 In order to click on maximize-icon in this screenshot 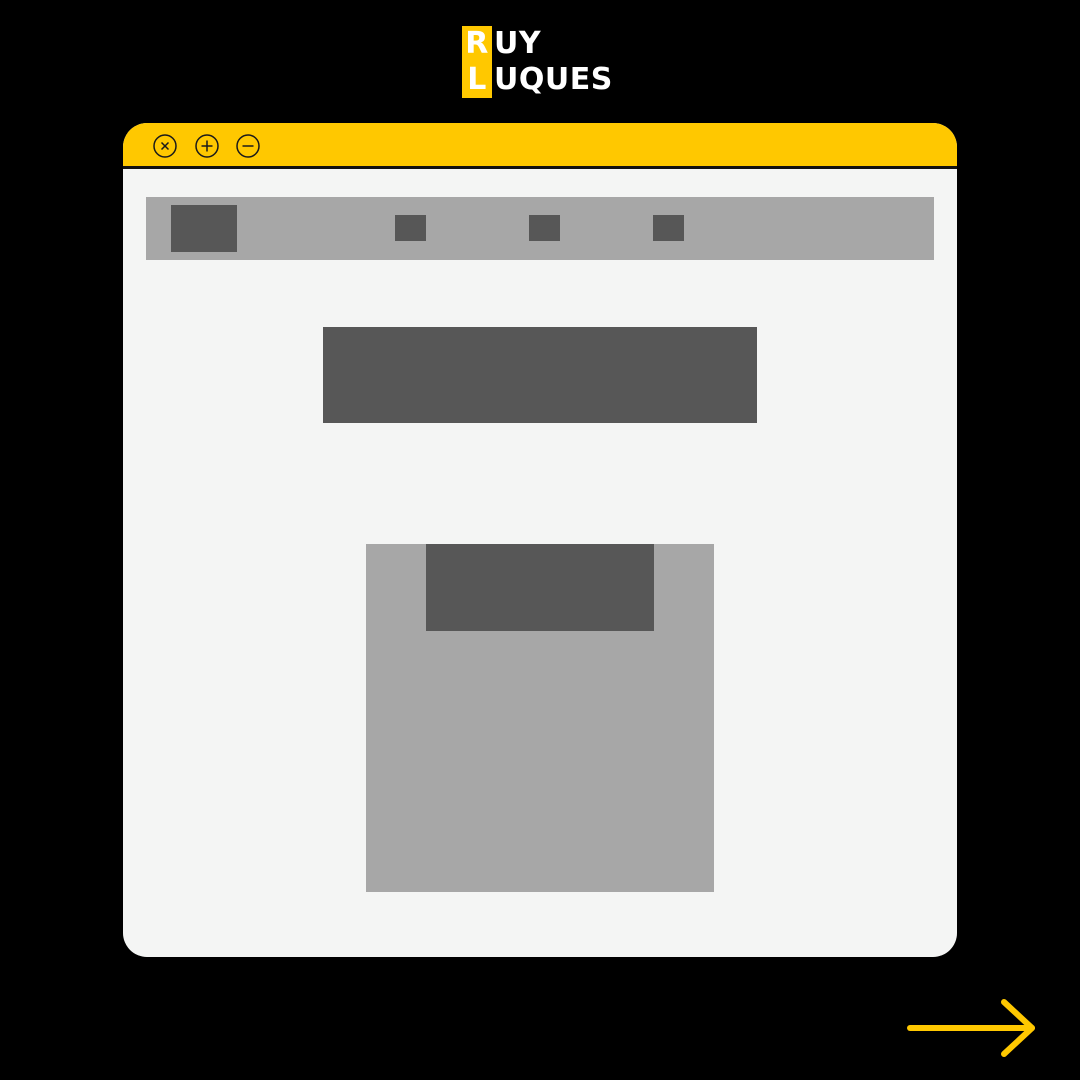, I will do `click(207, 146)`.